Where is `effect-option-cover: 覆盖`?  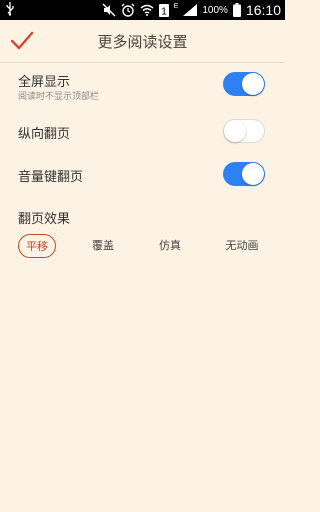 effect-option-cover: 覆盖 is located at coordinates (103, 246).